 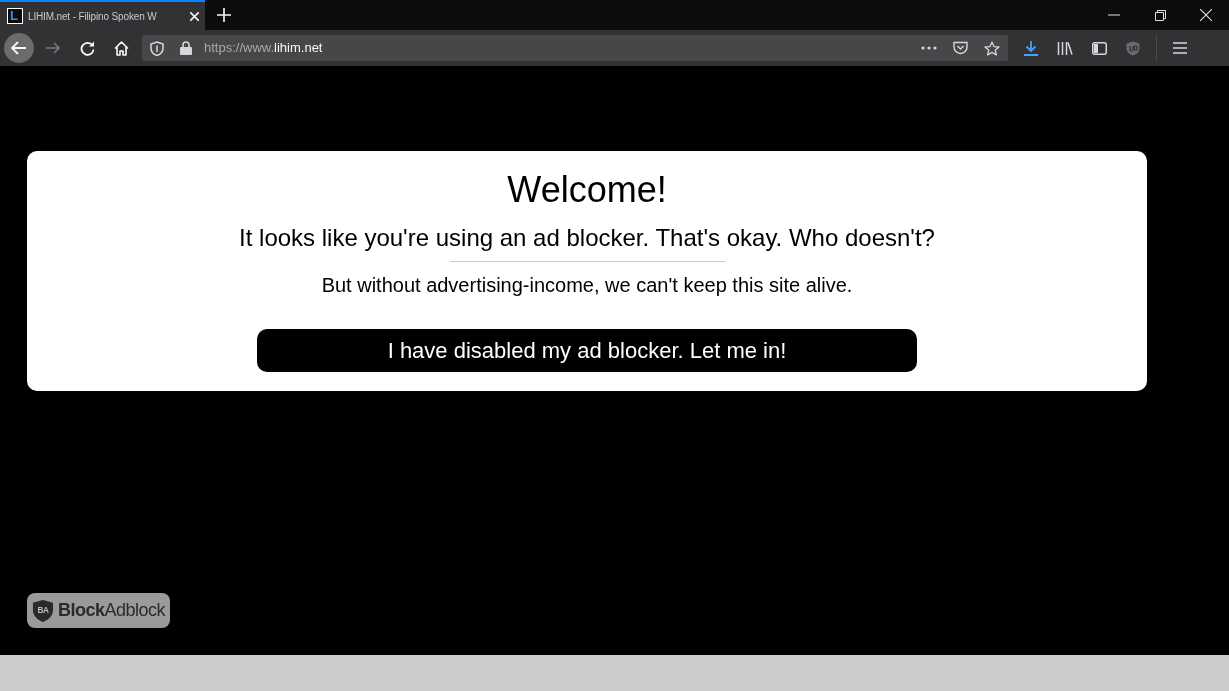 I want to click on let-me-in-button: I have disabled my ad blocker. Let me in!, so click(x=587, y=350).